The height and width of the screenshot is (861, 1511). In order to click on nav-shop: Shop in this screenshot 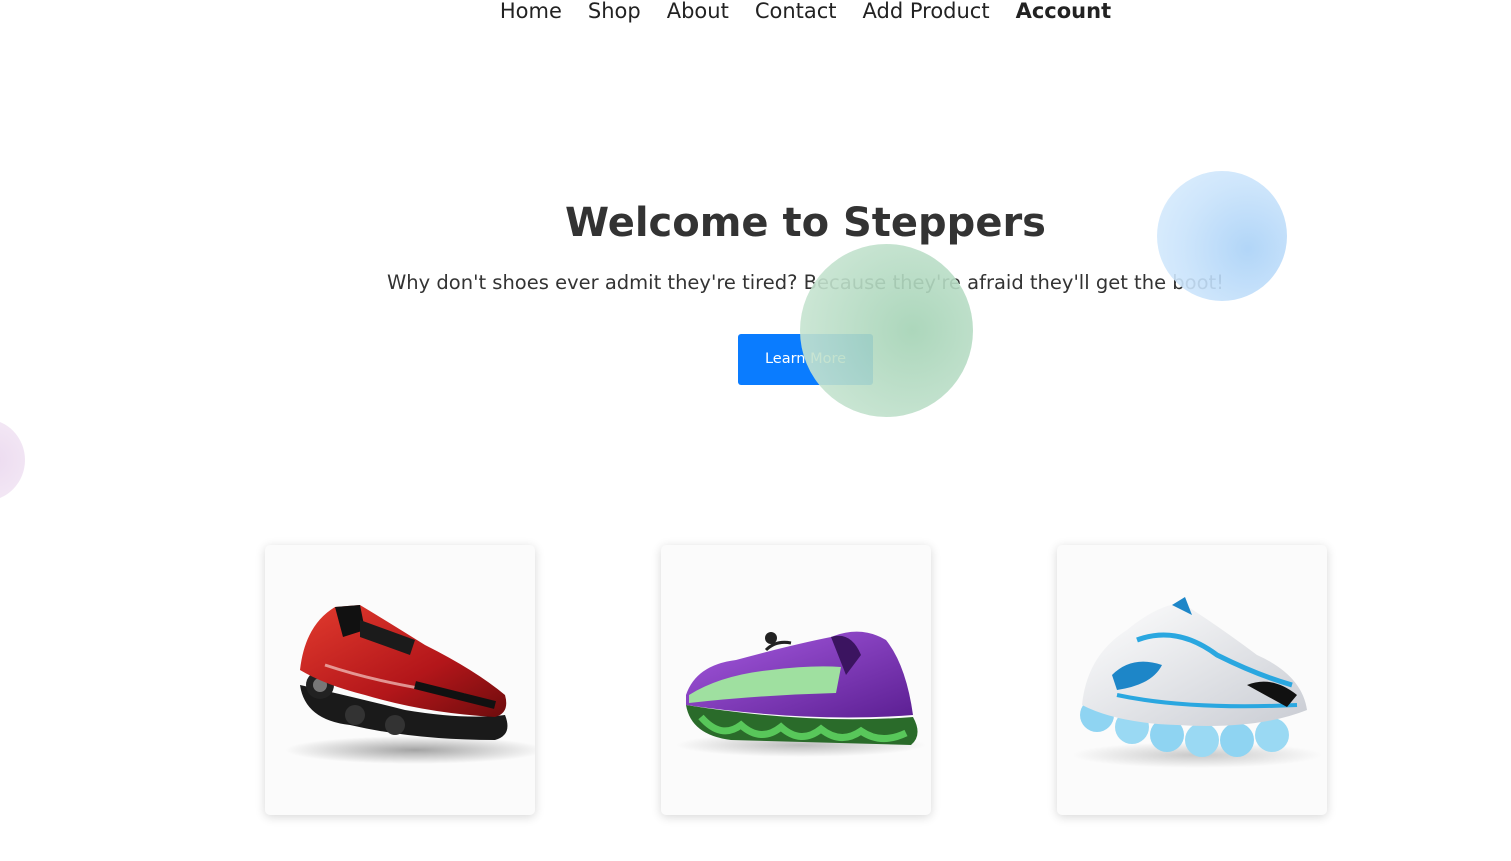, I will do `click(614, 14)`.